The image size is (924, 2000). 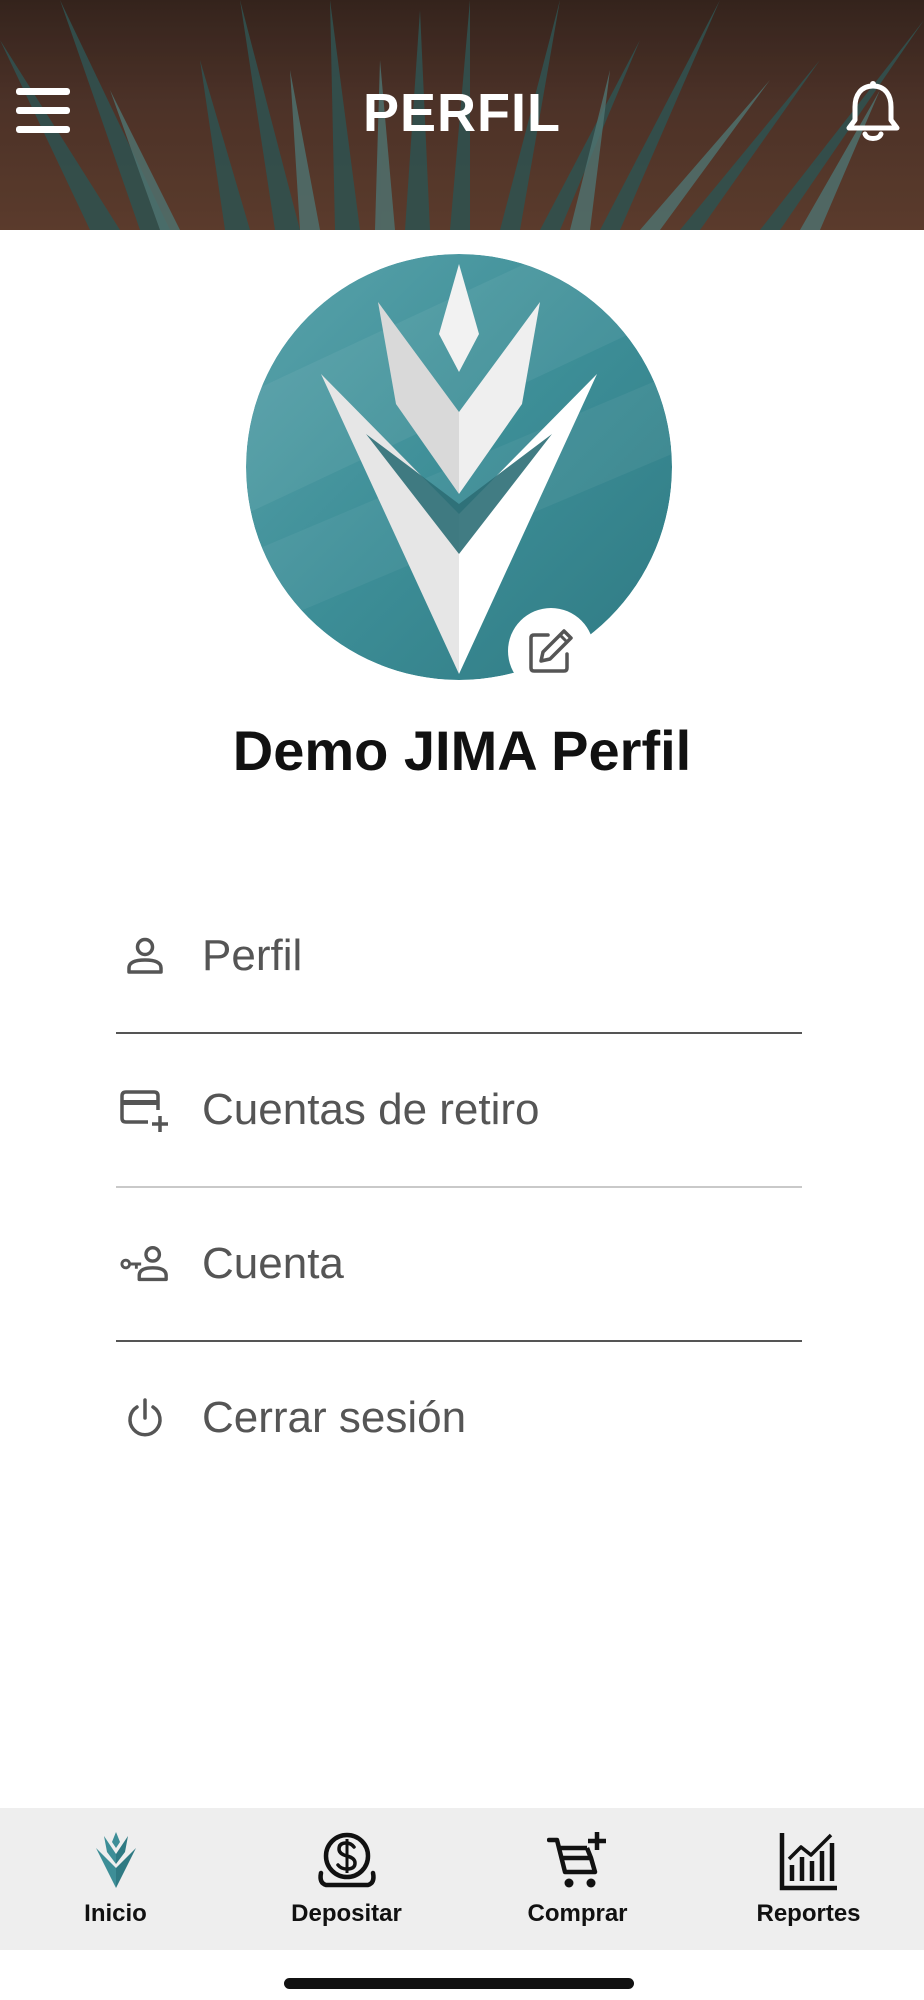 I want to click on nav-item-depositar: Depositar, so click(x=346, y=1879).